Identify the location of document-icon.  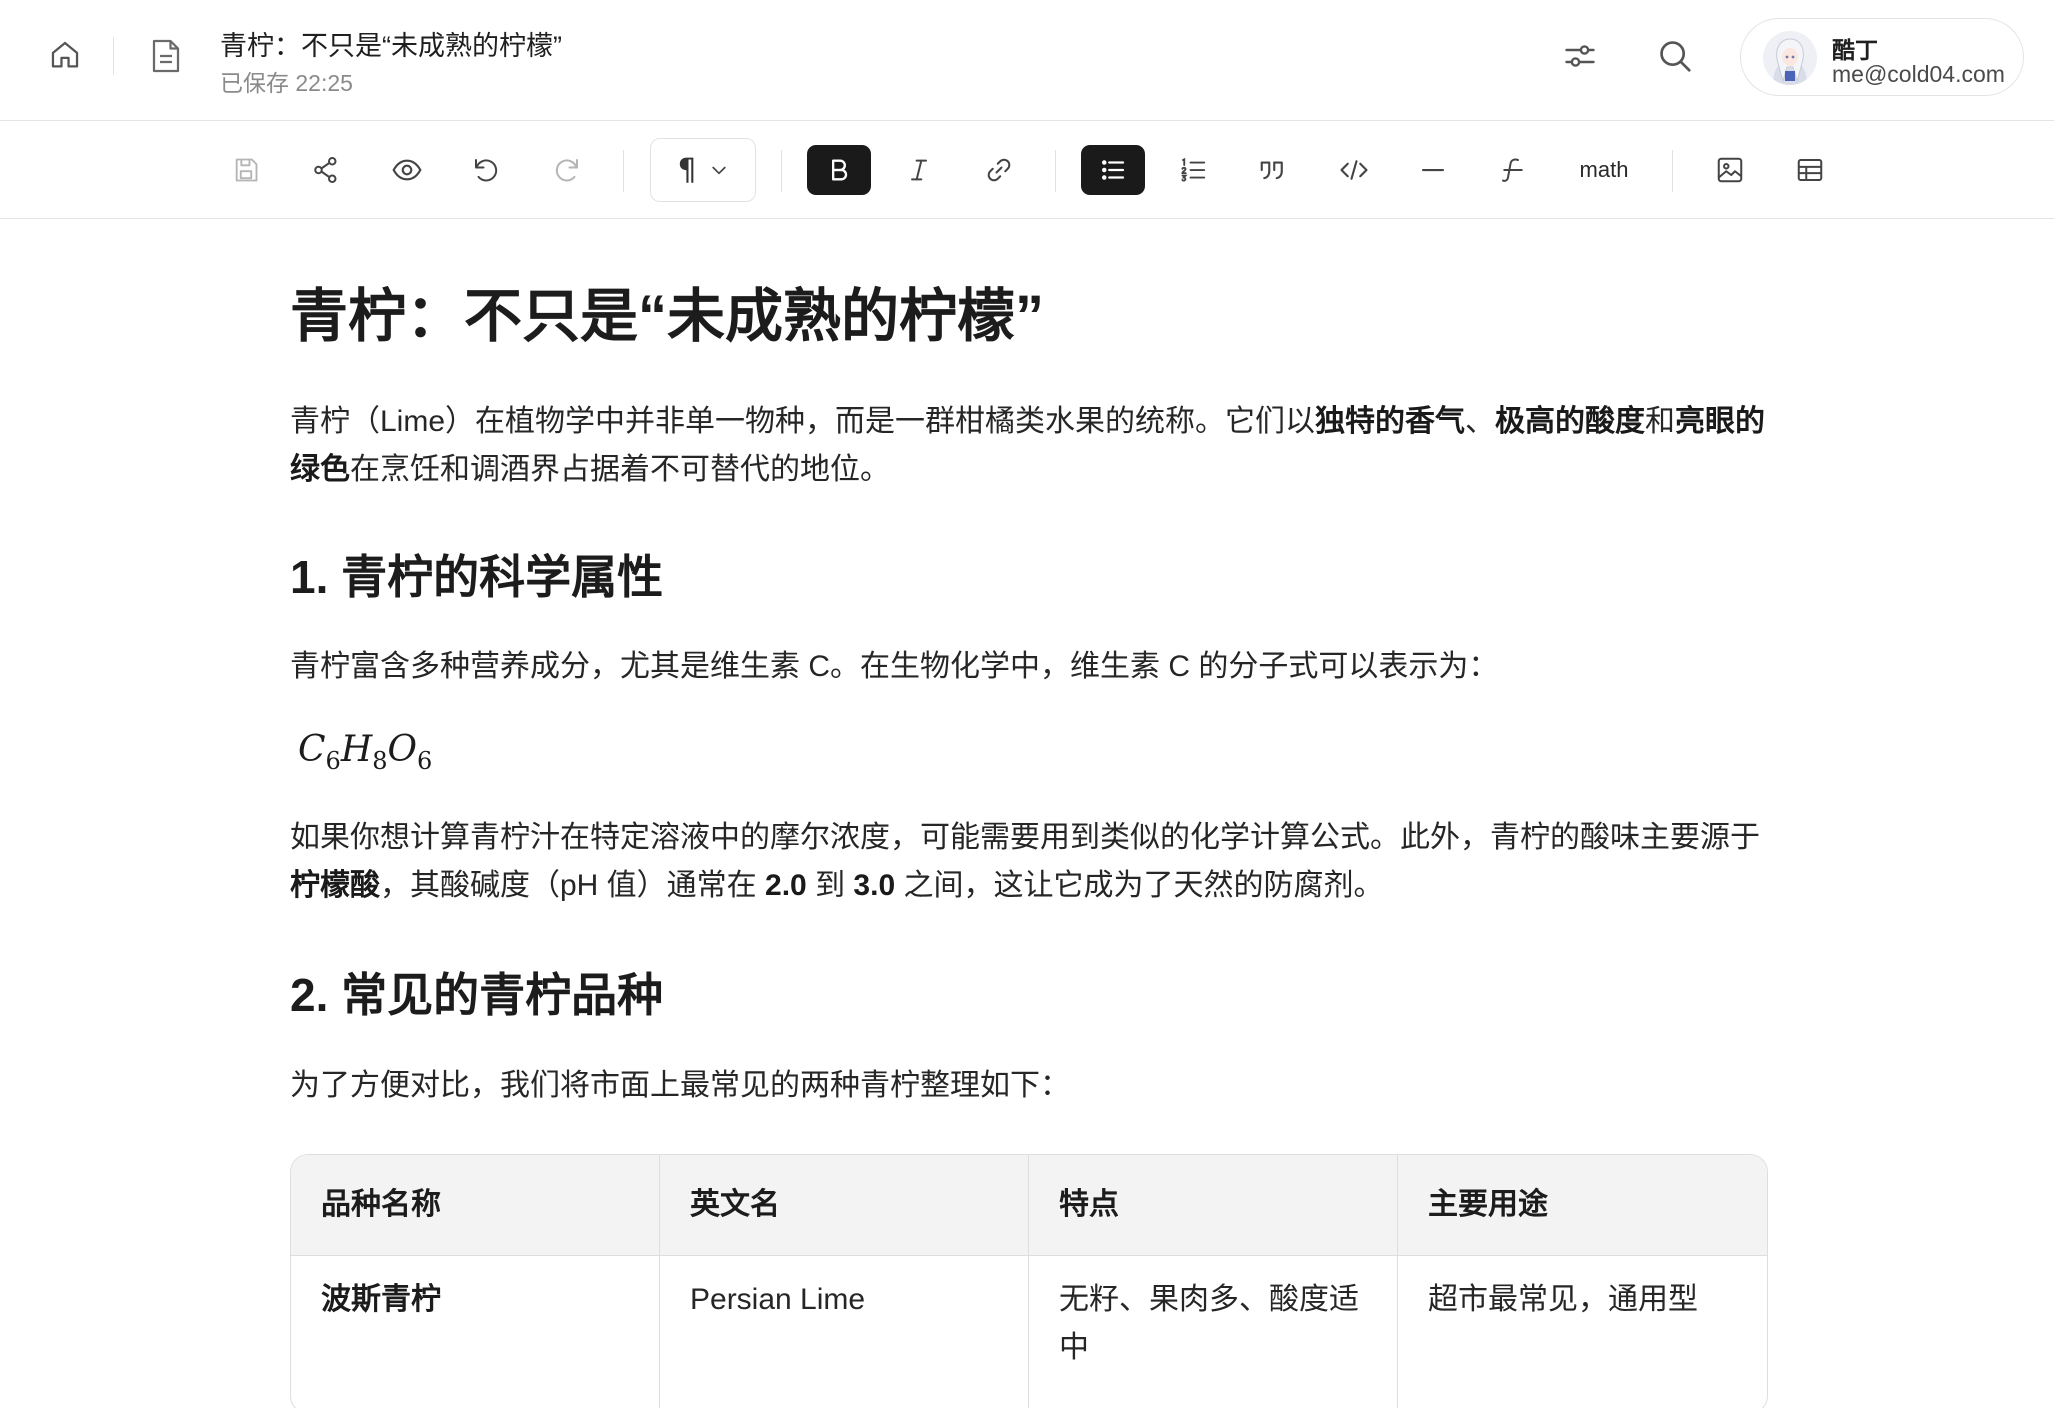
(166, 56).